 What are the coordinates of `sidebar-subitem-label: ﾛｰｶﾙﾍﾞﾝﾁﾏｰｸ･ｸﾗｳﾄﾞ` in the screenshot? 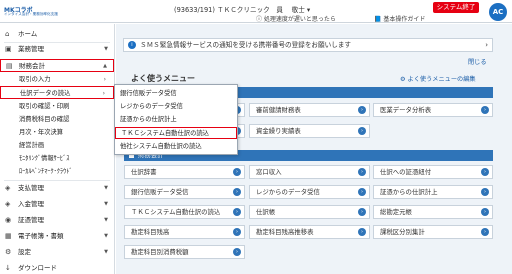 It's located at (46, 171).